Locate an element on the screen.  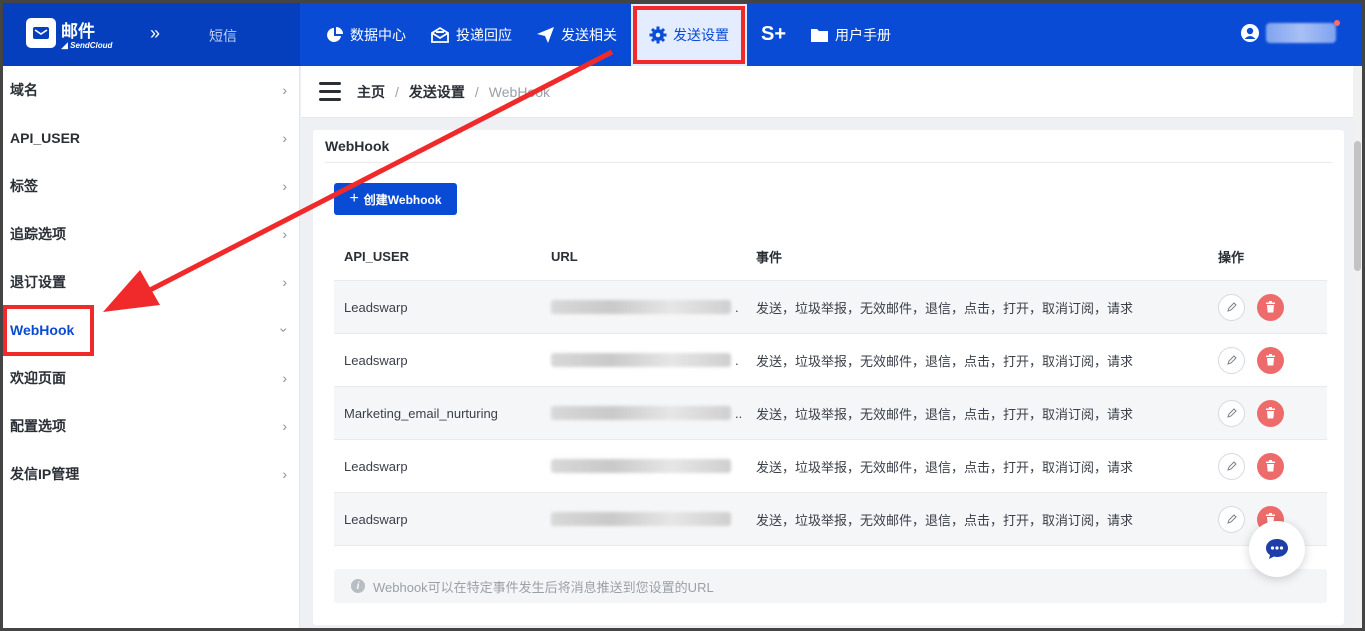
sidebar-item-ip-management: 发信IP管理 › is located at coordinates (151, 474).